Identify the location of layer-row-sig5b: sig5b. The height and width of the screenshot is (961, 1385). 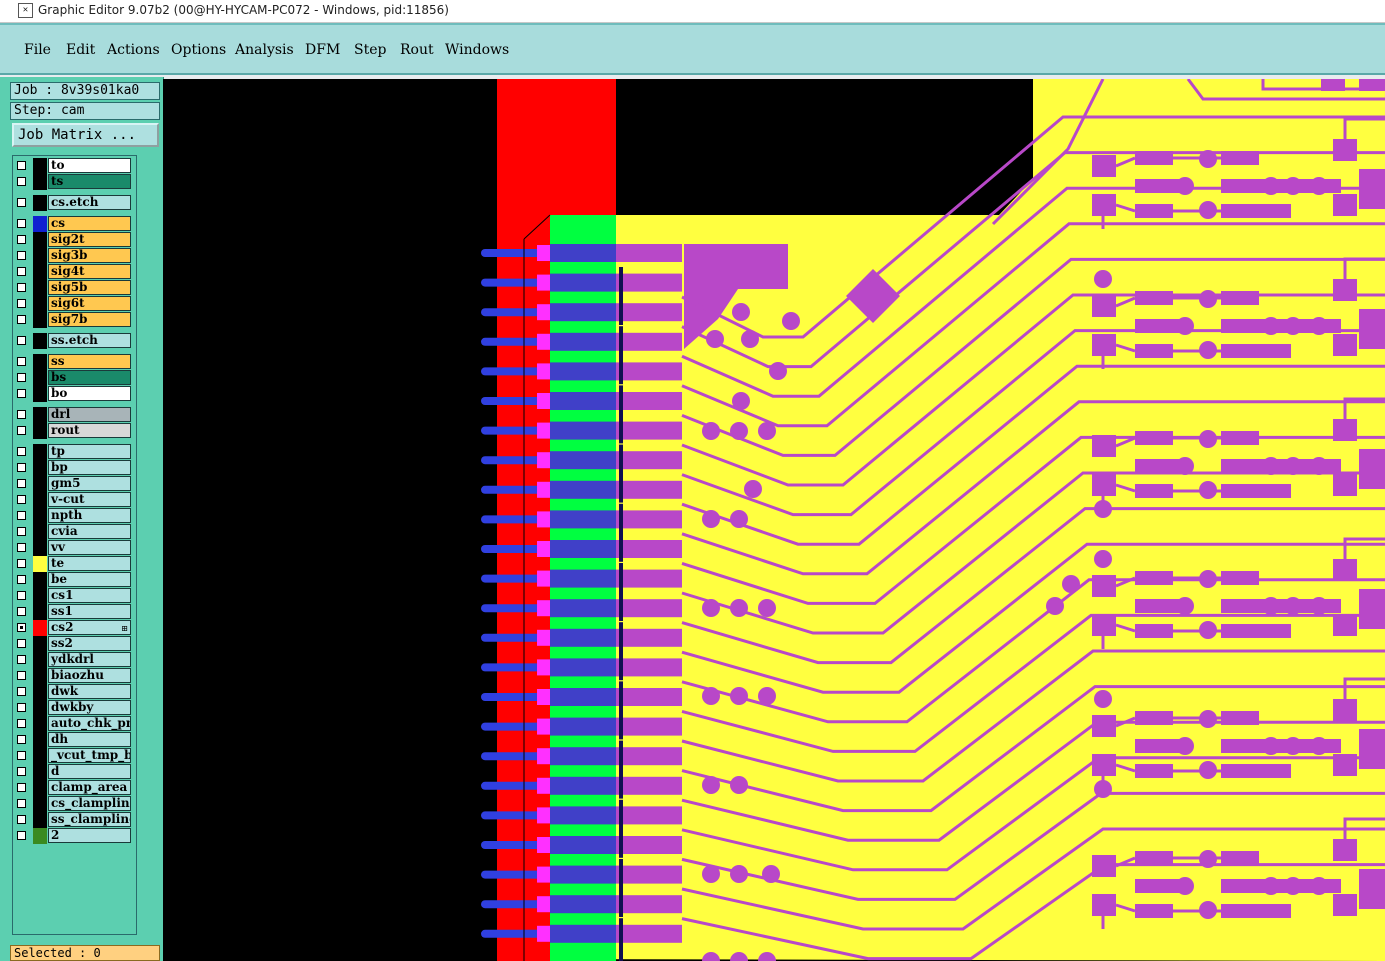
(73, 288).